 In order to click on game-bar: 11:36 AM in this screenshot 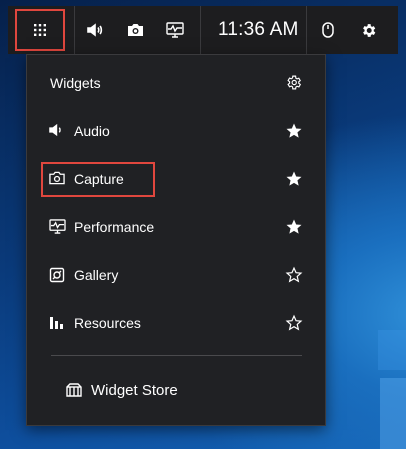, I will do `click(203, 30)`.